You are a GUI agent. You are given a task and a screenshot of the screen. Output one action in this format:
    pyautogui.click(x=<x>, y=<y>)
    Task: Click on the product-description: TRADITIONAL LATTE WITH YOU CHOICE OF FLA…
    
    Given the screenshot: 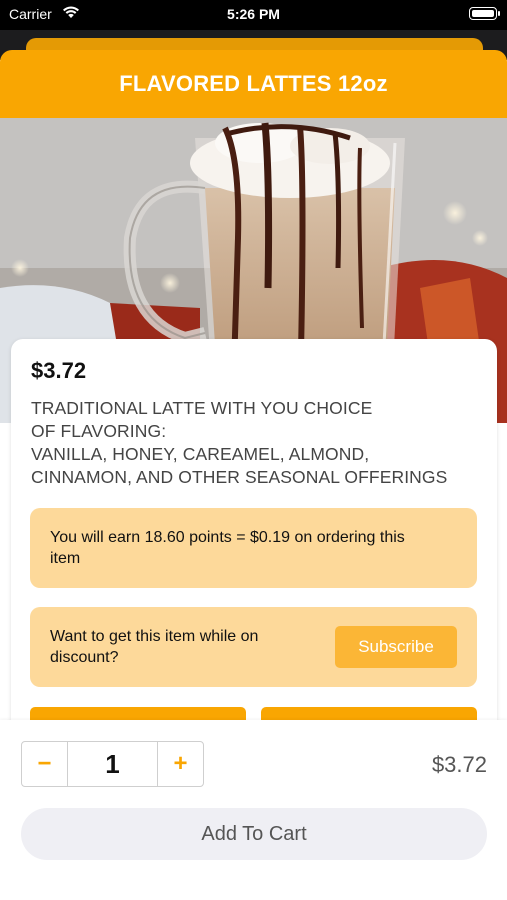 What is the action you would take?
    pyautogui.click(x=261, y=443)
    